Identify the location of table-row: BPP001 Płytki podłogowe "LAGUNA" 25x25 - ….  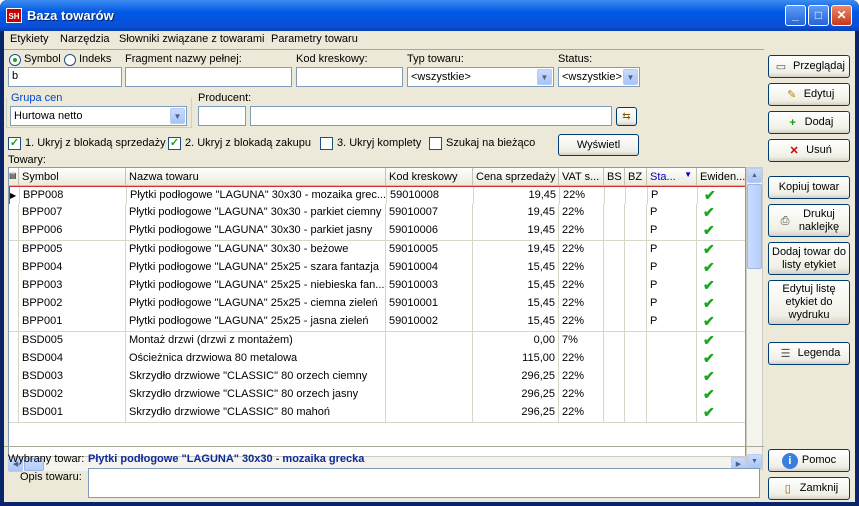
(377, 323).